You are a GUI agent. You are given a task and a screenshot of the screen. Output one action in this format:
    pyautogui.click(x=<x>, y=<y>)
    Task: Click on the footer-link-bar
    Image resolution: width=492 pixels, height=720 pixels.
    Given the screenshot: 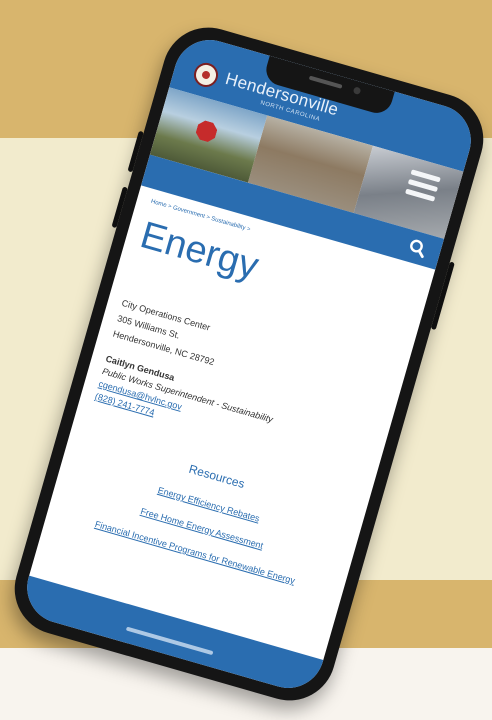 What is the action you would take?
    pyautogui.click(x=169, y=641)
    